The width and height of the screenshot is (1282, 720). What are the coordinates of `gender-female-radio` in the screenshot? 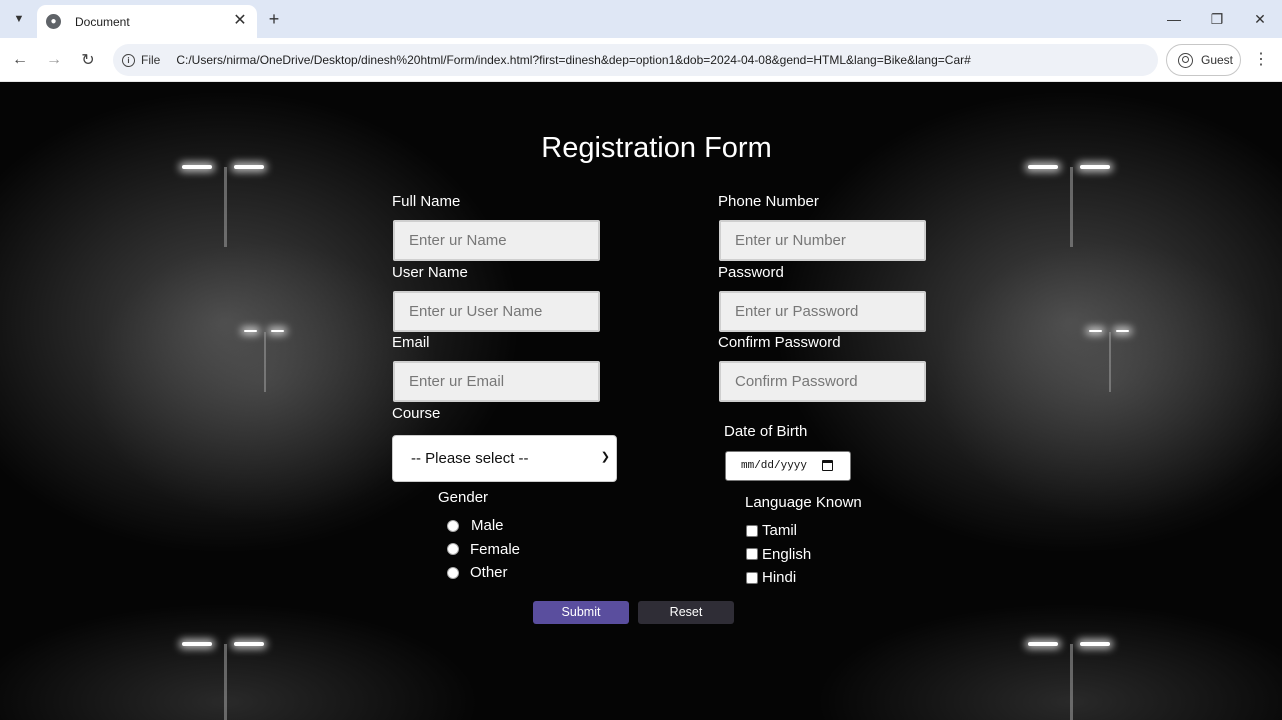 It's located at (453, 549).